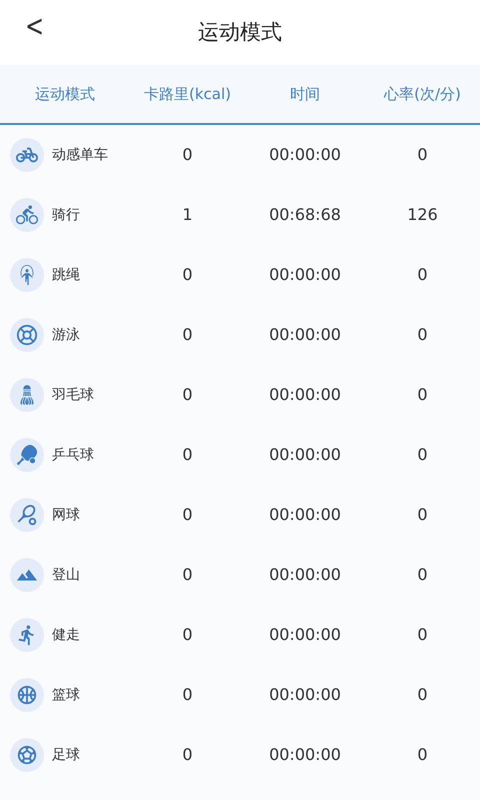 The height and width of the screenshot is (800, 480). What do you see at coordinates (66, 275) in the screenshot?
I see `sport-name: 跳绳` at bounding box center [66, 275].